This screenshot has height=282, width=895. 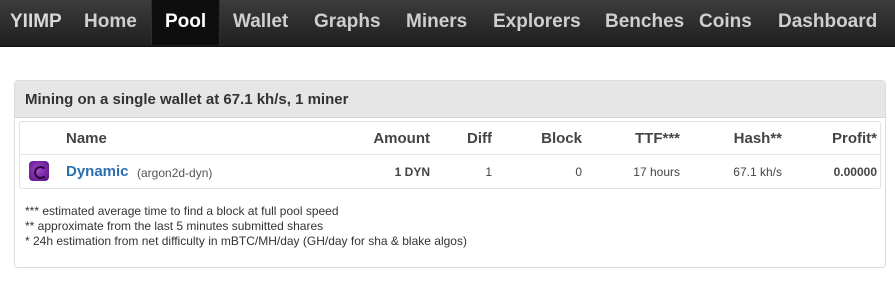 What do you see at coordinates (645, 138) in the screenshot?
I see `col-ttf-header: TTF***` at bounding box center [645, 138].